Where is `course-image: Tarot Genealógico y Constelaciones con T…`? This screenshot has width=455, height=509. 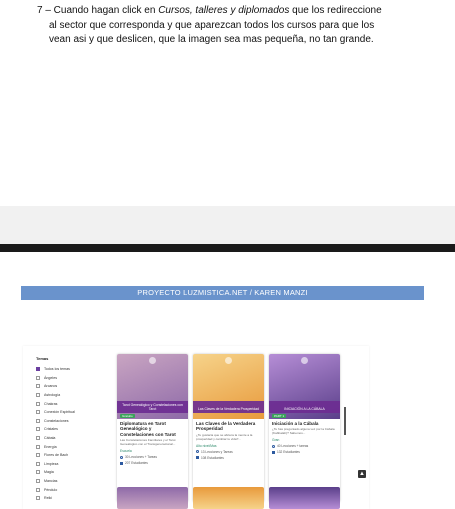 course-image: Tarot Genealógico y Constelaciones con T… is located at coordinates (152, 386).